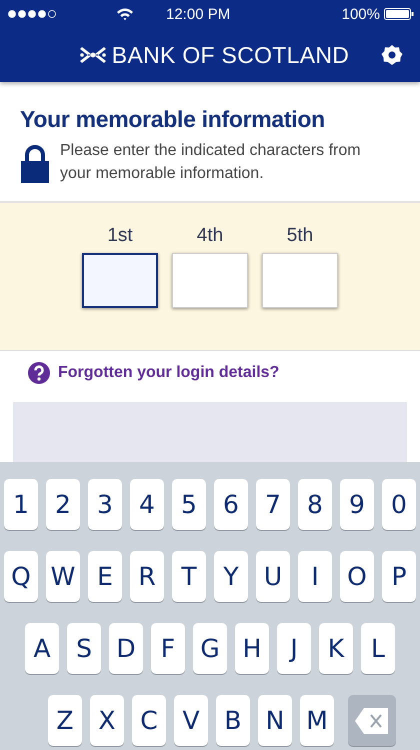 The image size is (420, 750). I want to click on keyboard-key: W, so click(63, 576).